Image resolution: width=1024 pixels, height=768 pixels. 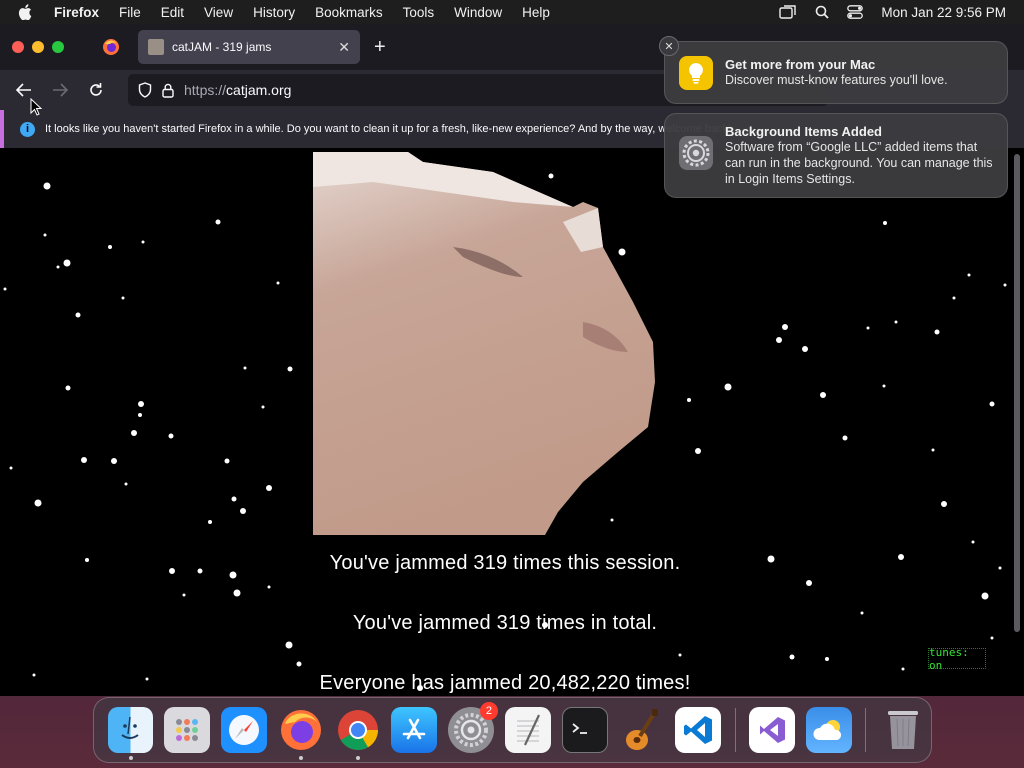 What do you see at coordinates (222, 47) in the screenshot?
I see `tab-title: catJAM - 319 jams` at bounding box center [222, 47].